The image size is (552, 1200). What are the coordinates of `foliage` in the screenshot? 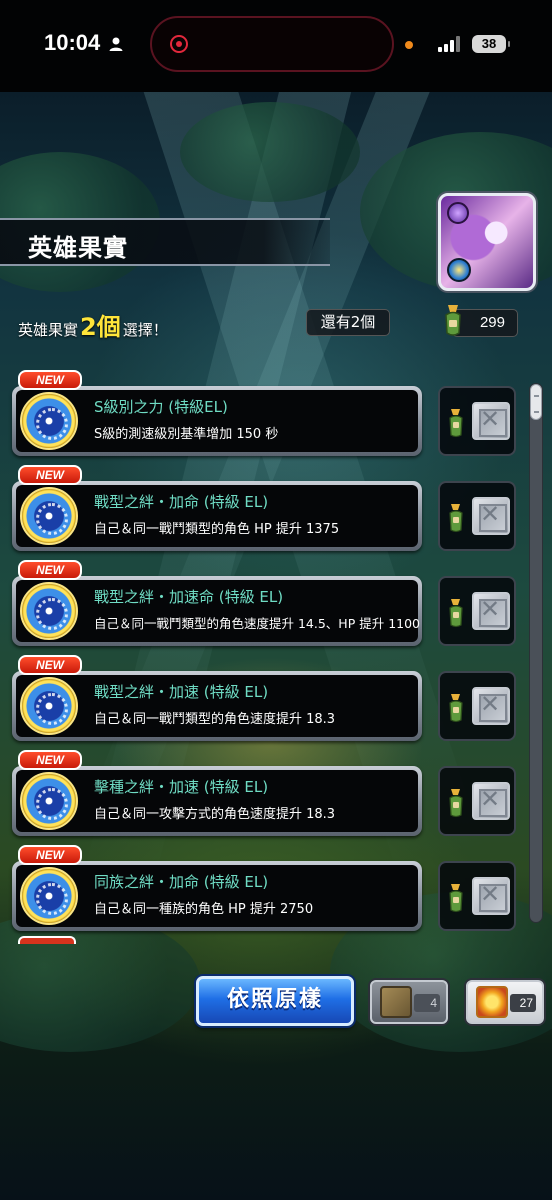 It's located at (270, 152).